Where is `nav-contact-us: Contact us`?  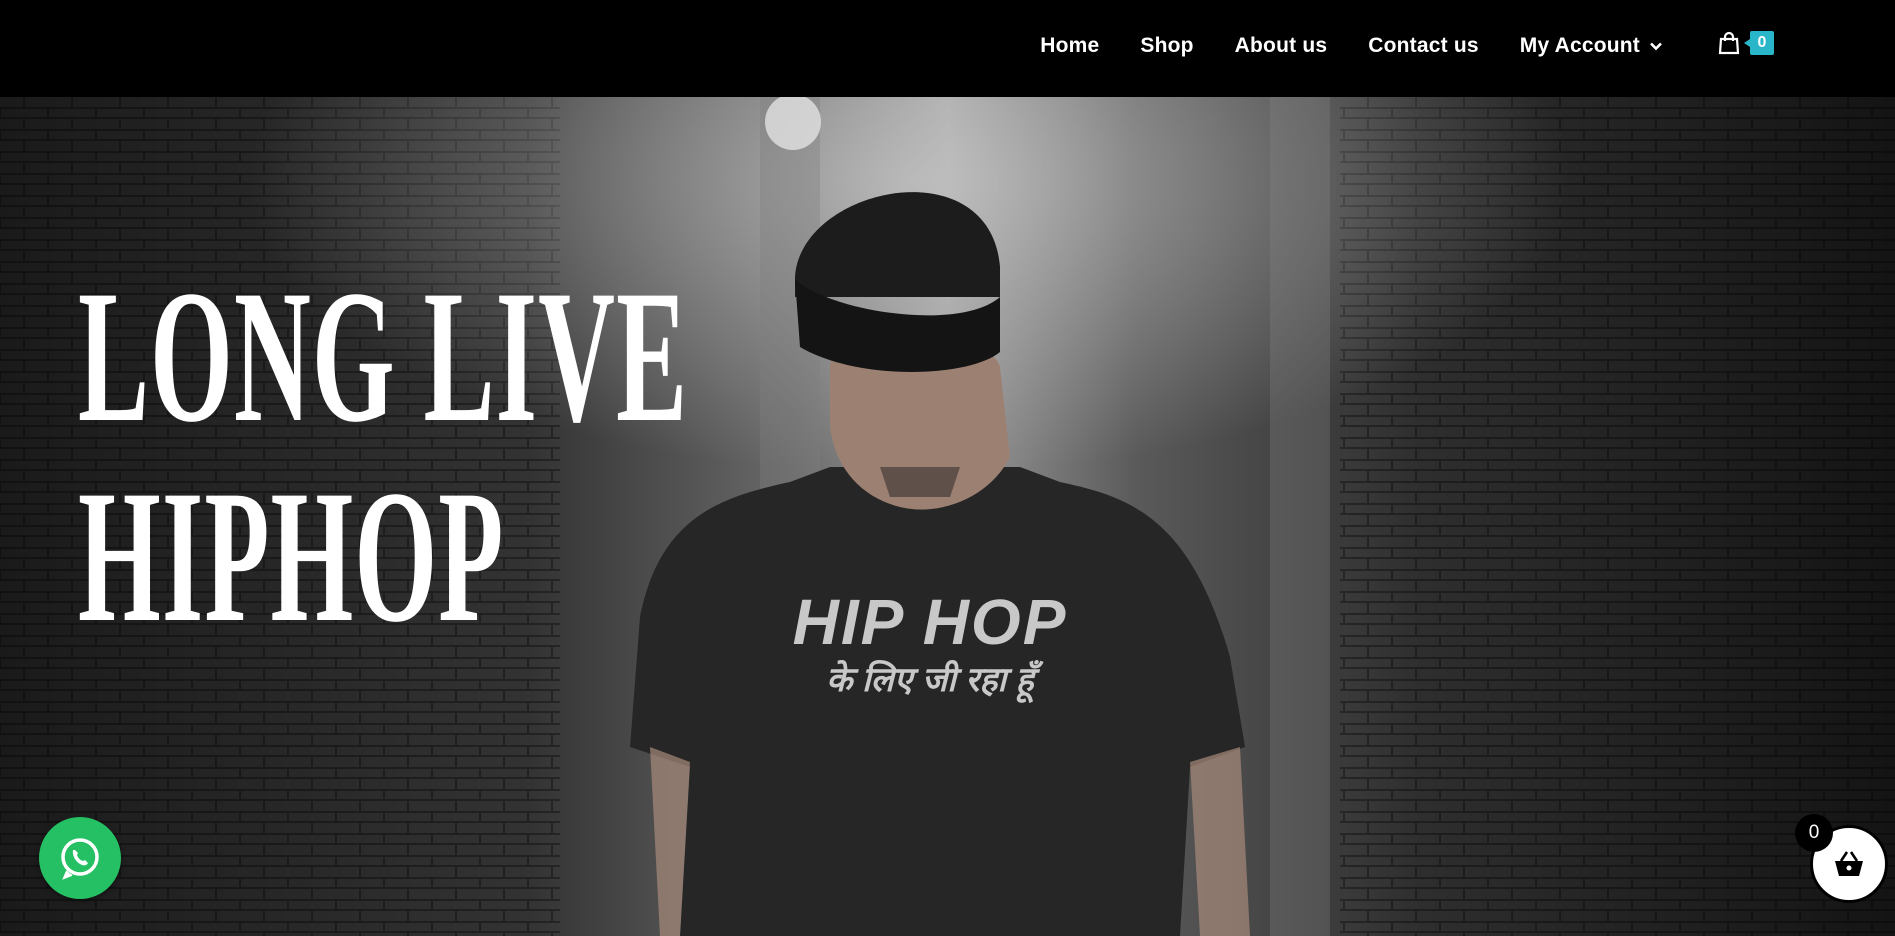
nav-contact-us: Contact us is located at coordinates (1423, 46).